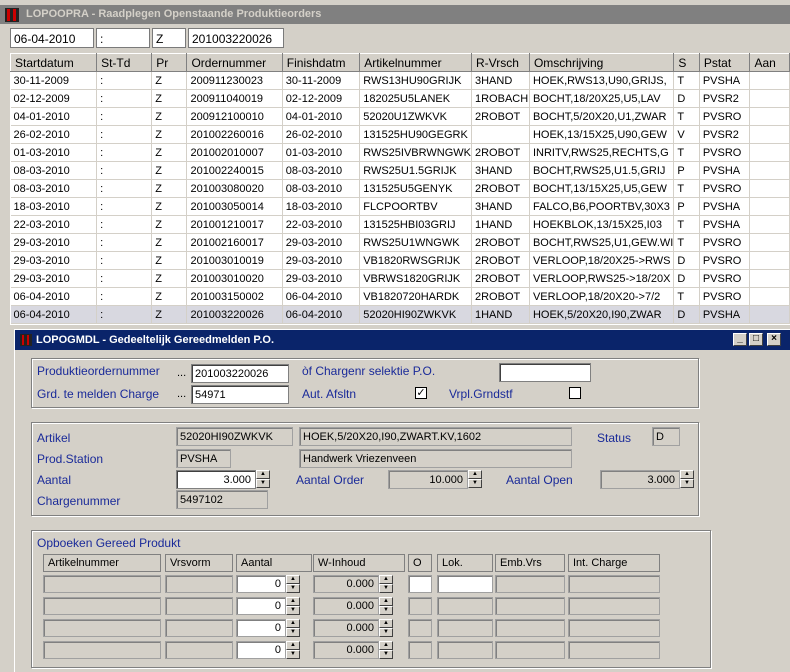 This screenshot has width=790, height=672. I want to click on charge-input: 54971, so click(240, 394).